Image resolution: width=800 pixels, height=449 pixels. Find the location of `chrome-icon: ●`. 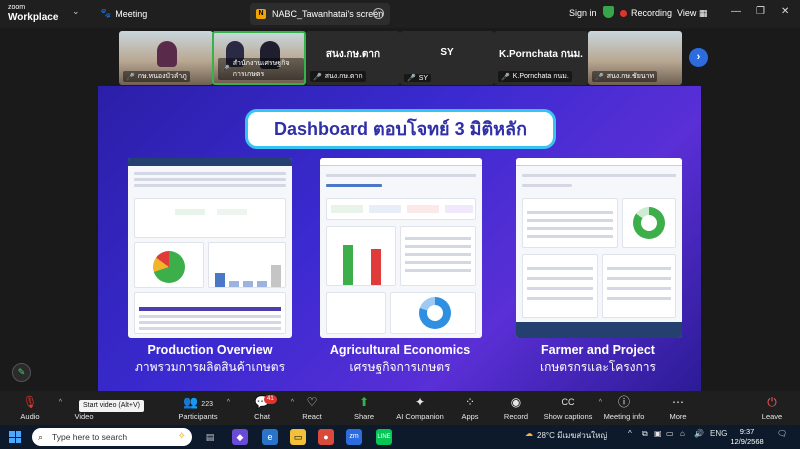

chrome-icon: ● is located at coordinates (326, 437).